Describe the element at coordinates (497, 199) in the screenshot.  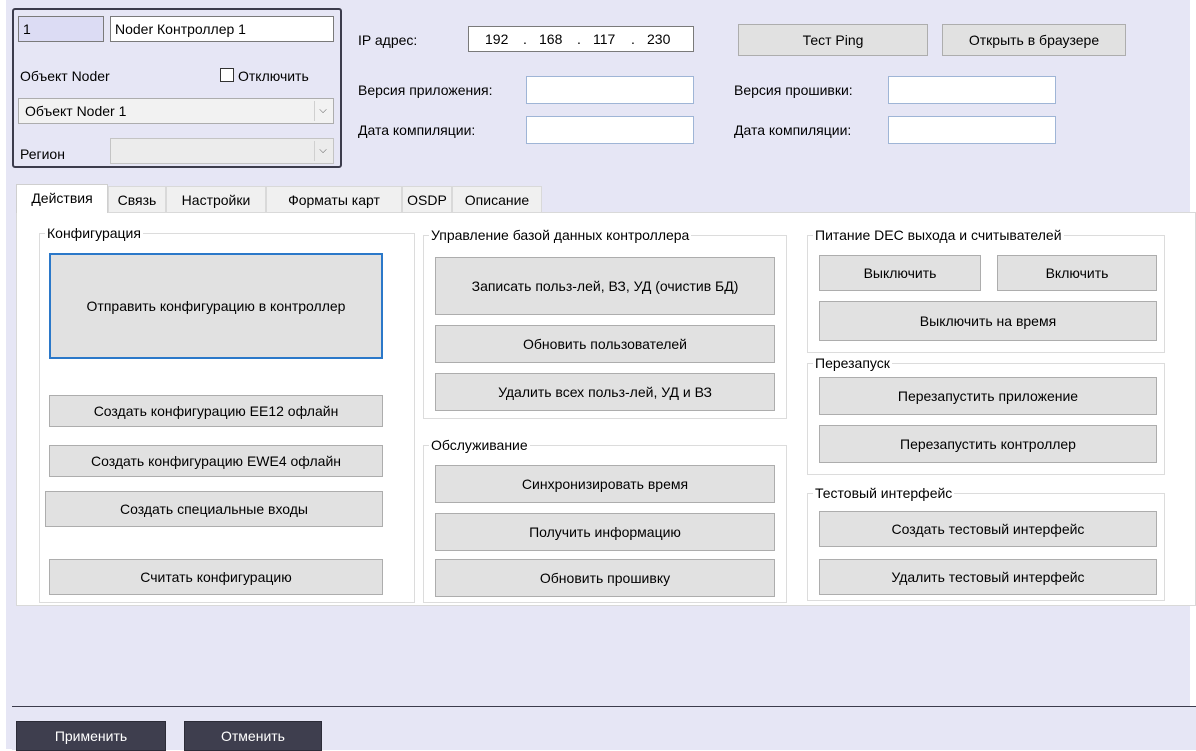
I see `tab-description: Описание` at that location.